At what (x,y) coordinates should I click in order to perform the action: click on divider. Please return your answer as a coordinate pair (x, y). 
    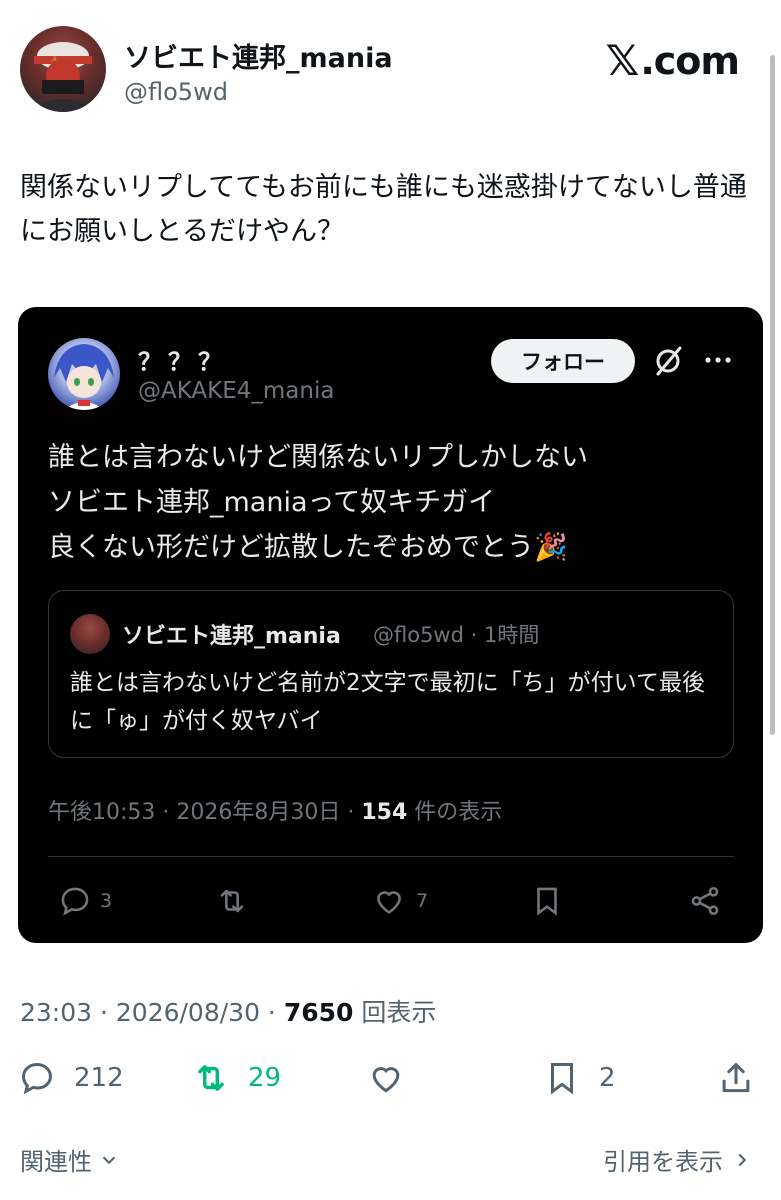
    Looking at the image, I should click on (391, 856).